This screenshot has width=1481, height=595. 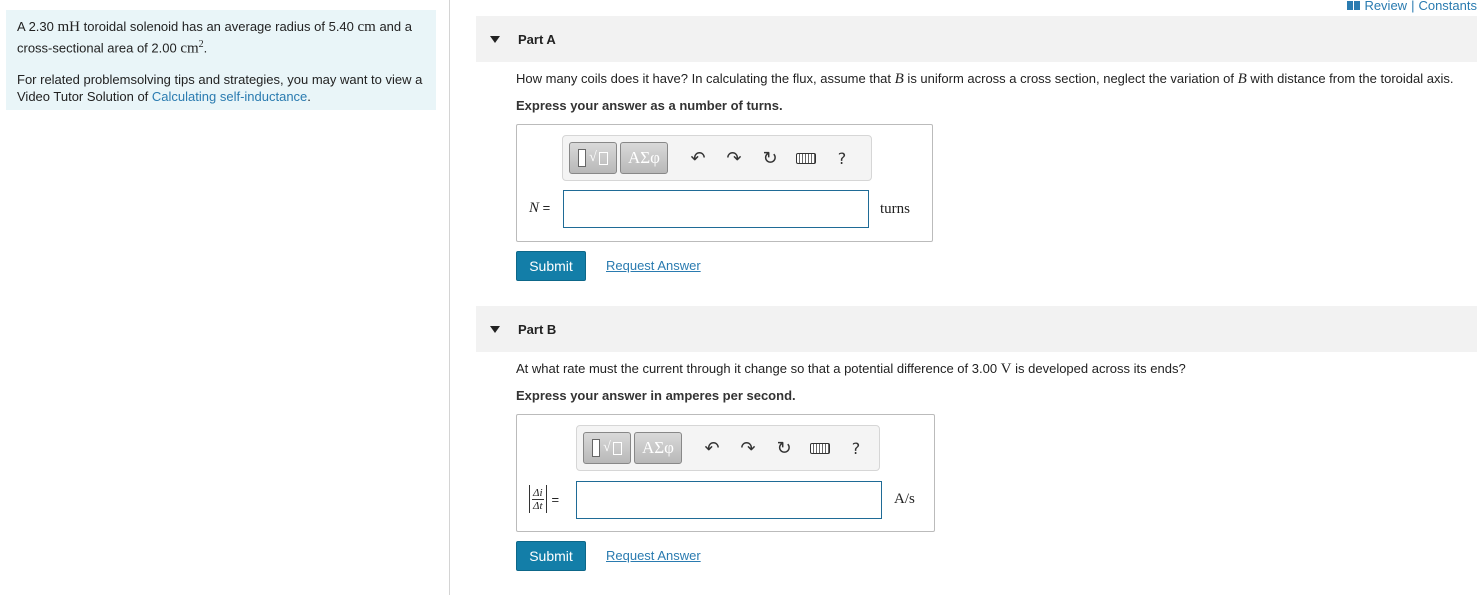 What do you see at coordinates (1354, 5) in the screenshot?
I see `book-icon` at bounding box center [1354, 5].